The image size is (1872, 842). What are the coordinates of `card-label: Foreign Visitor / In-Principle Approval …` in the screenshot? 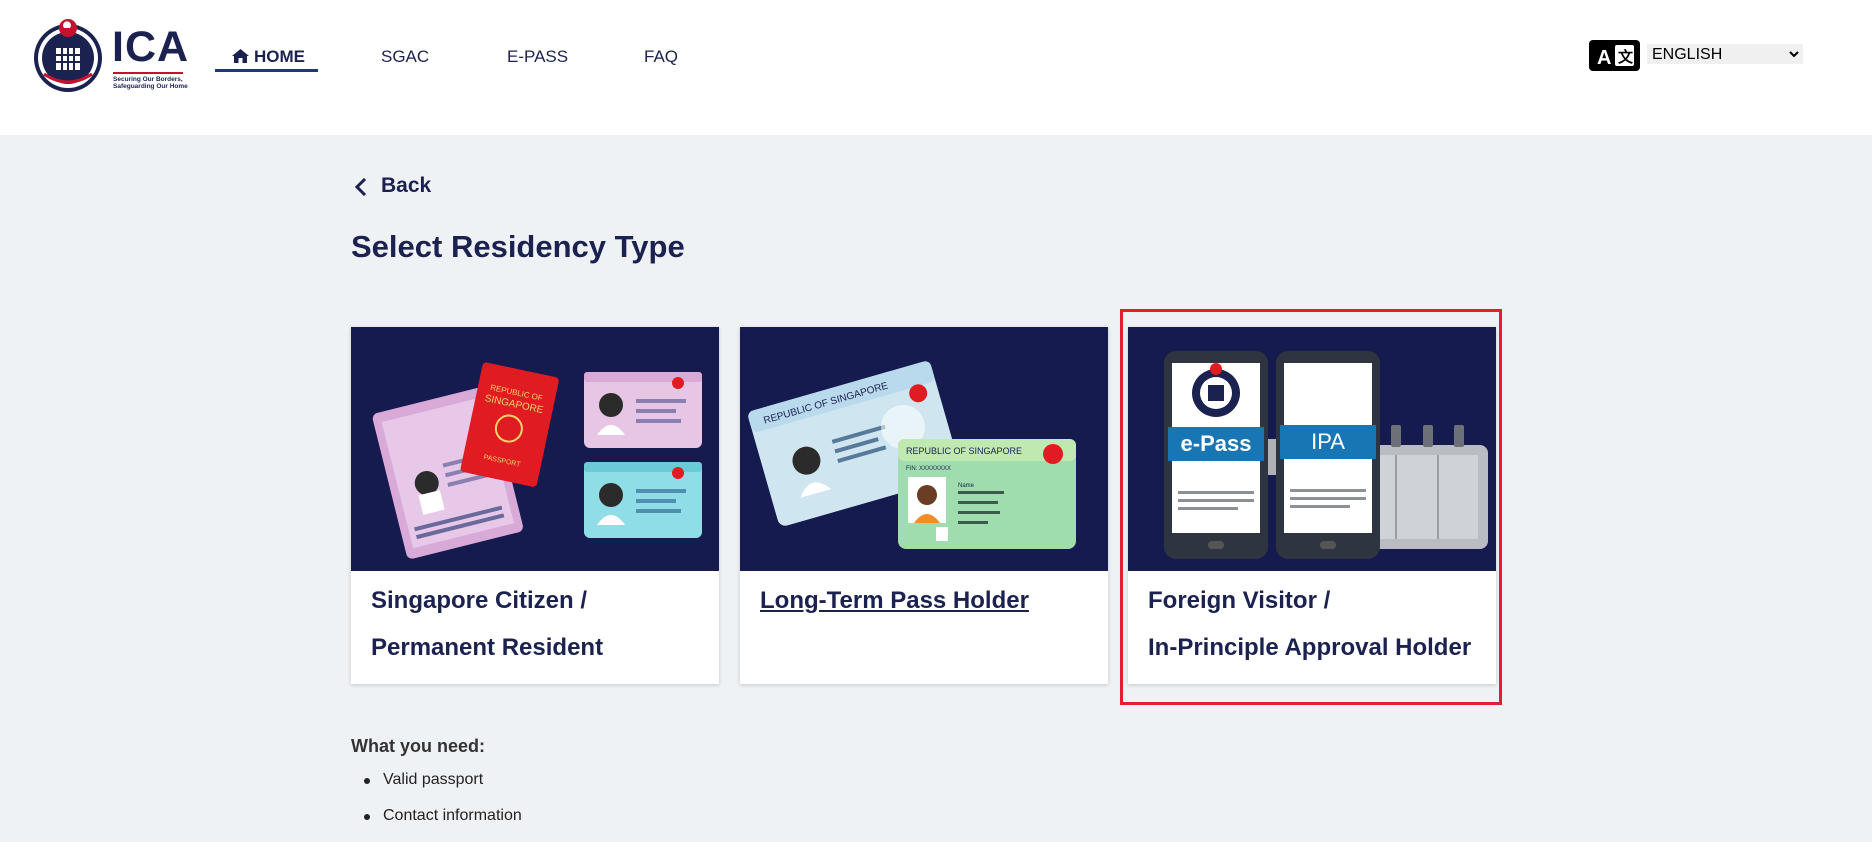 It's located at (1318, 624).